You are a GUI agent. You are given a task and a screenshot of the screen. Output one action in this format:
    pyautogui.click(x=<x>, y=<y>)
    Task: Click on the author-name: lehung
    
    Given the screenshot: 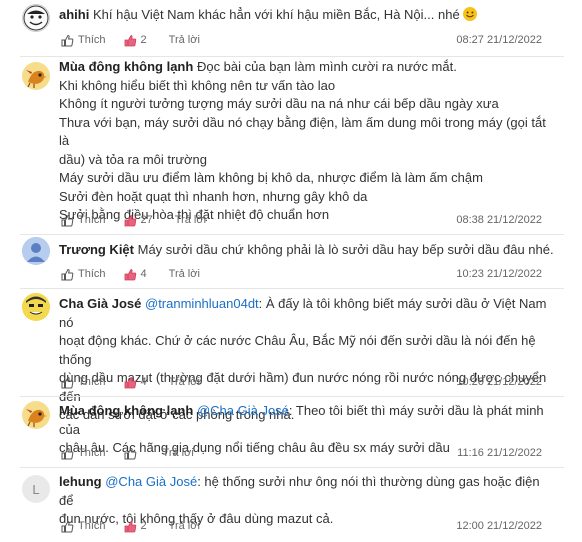 What is the action you would take?
    pyautogui.click(x=80, y=481)
    